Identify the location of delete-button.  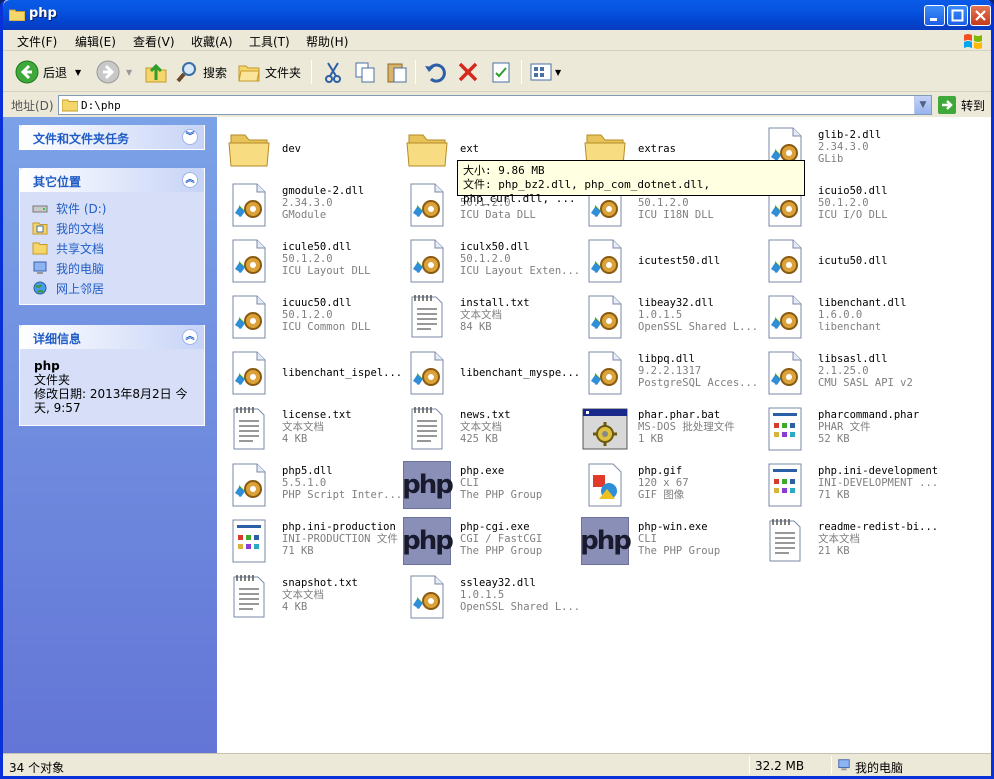
(468, 72).